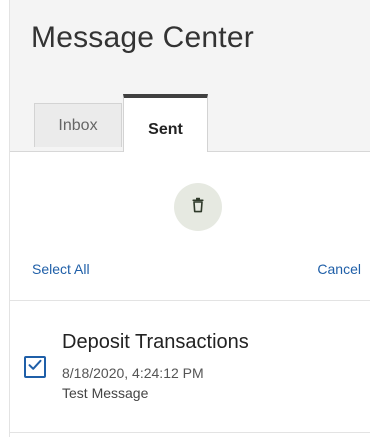 Image resolution: width=370 pixels, height=437 pixels. What do you see at coordinates (105, 393) in the screenshot?
I see `message-preview: Test Message` at bounding box center [105, 393].